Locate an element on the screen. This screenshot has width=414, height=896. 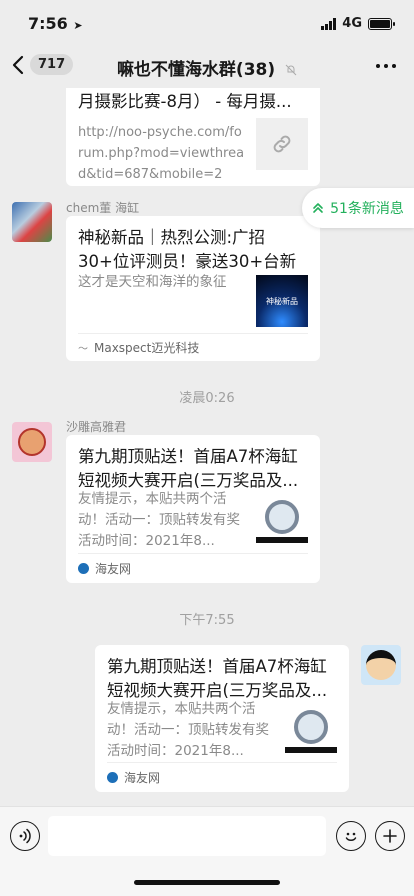
card-thumbnail: 神秘新品 is located at coordinates (282, 301).